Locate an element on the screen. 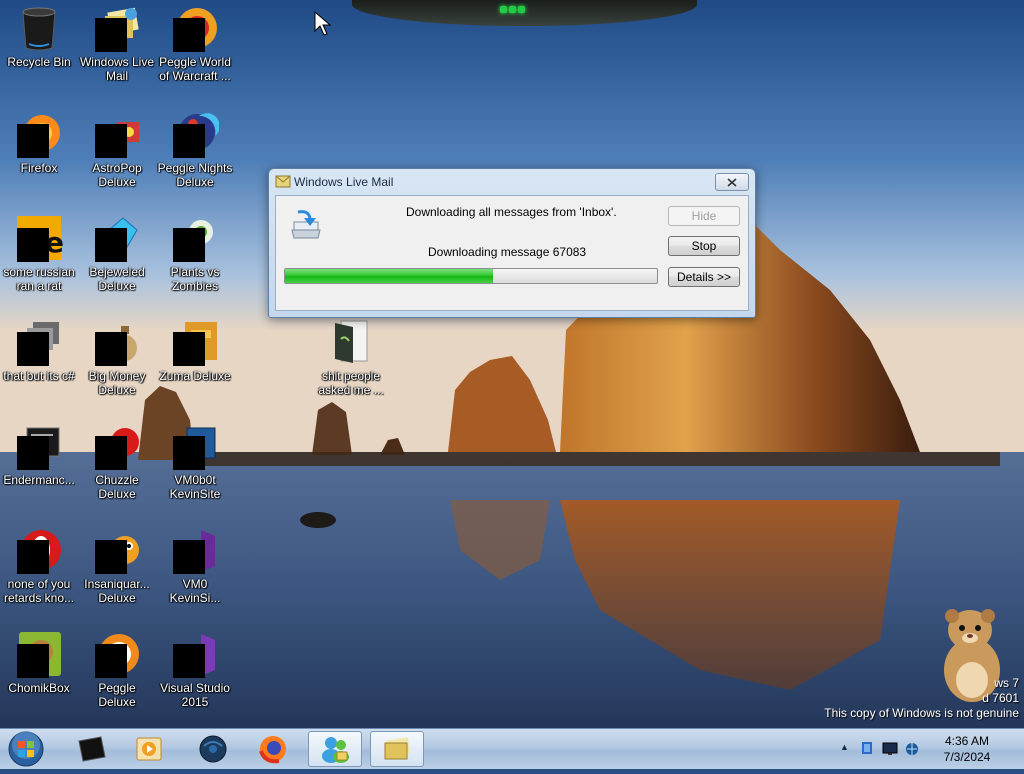 Image resolution: width=1024 pixels, height=774 pixels. watermark-genuine-notice: This copy of Windows is not genuine is located at coordinates (921, 713).